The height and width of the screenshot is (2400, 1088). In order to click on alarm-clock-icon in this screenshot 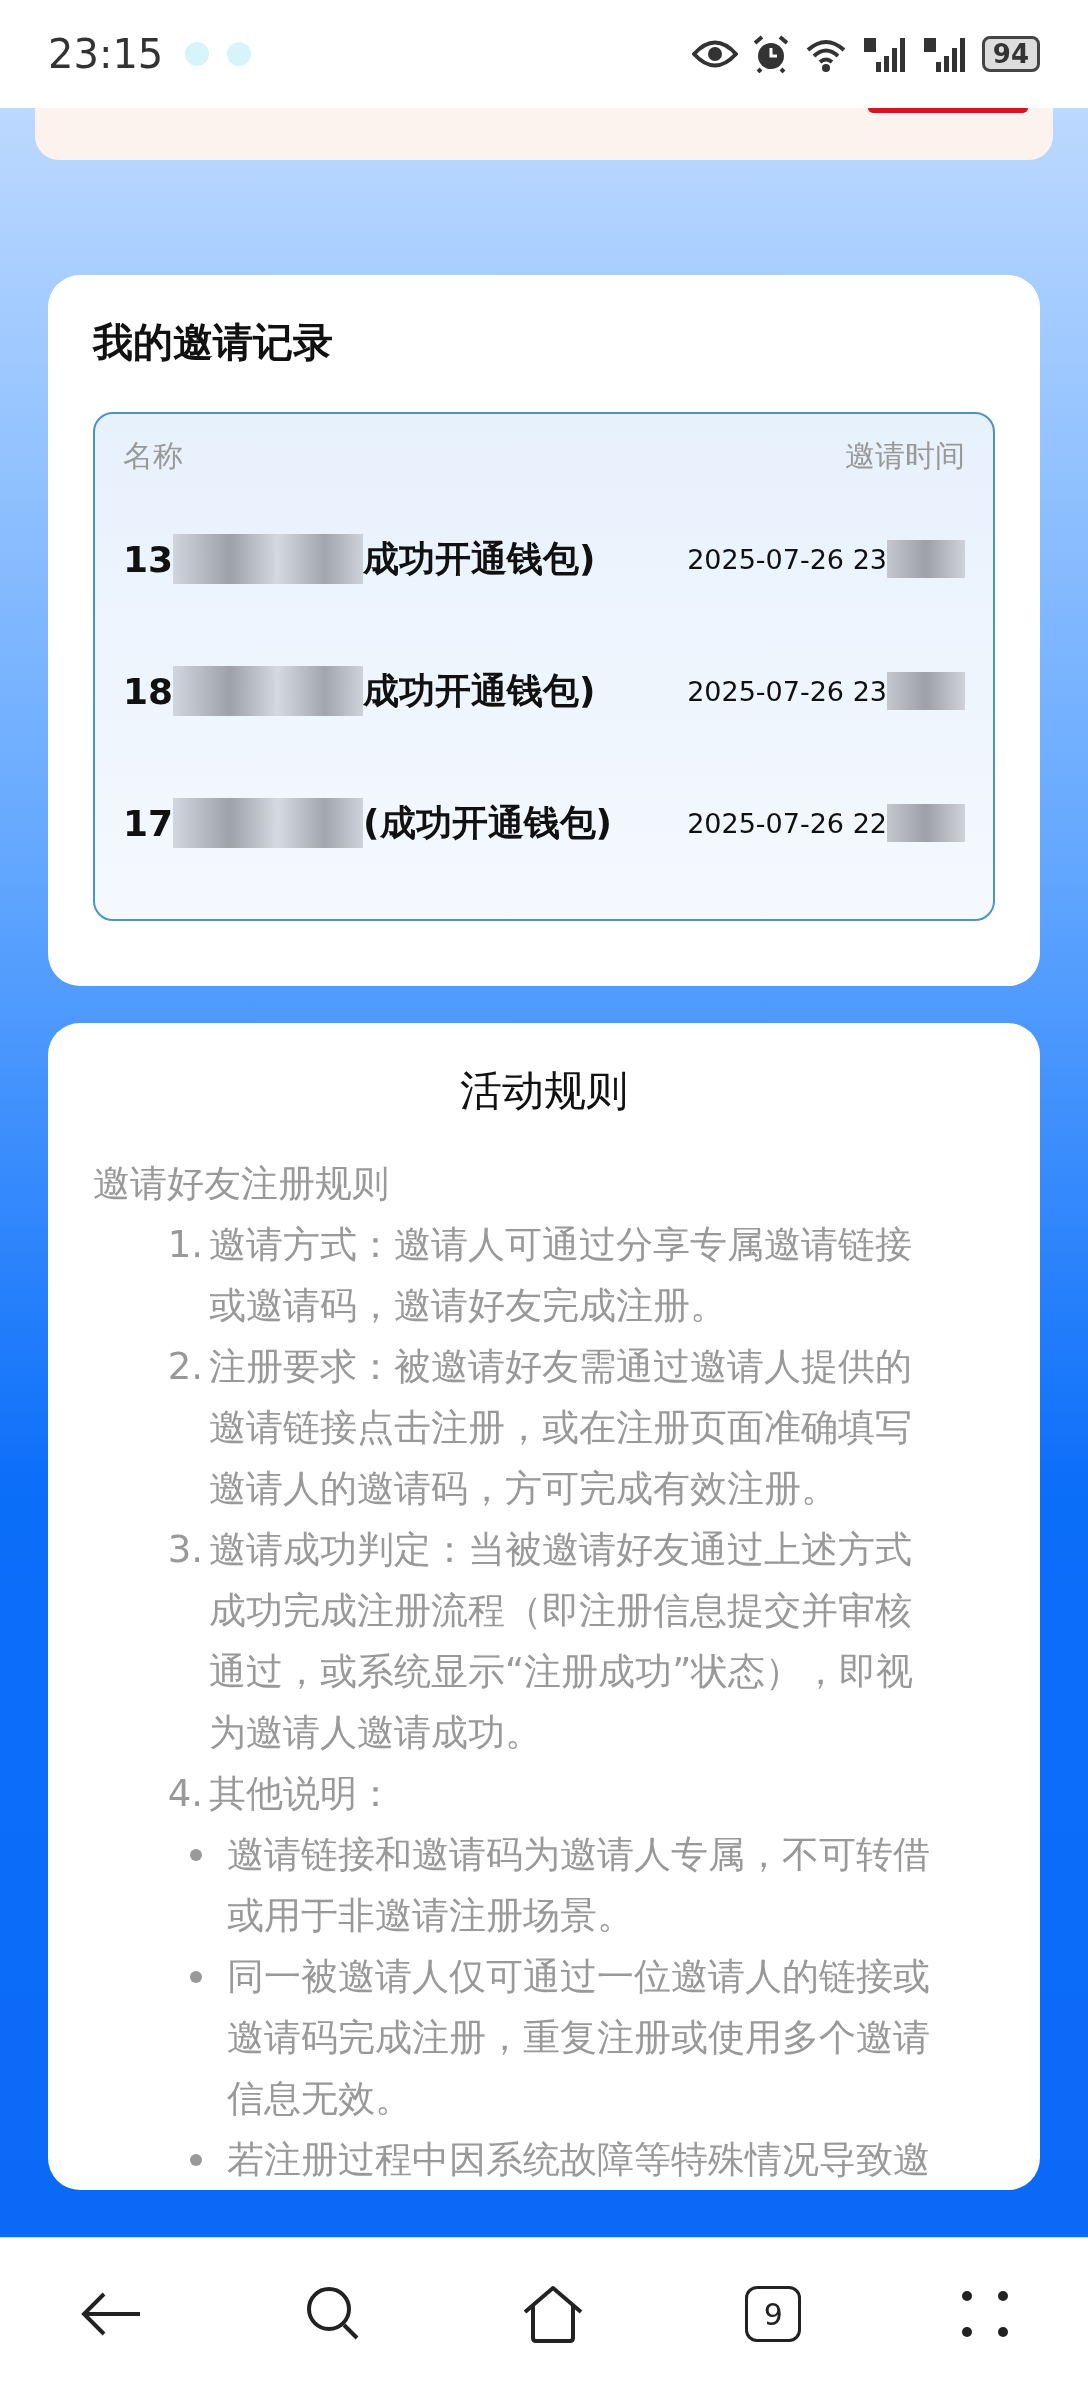, I will do `click(770, 54)`.